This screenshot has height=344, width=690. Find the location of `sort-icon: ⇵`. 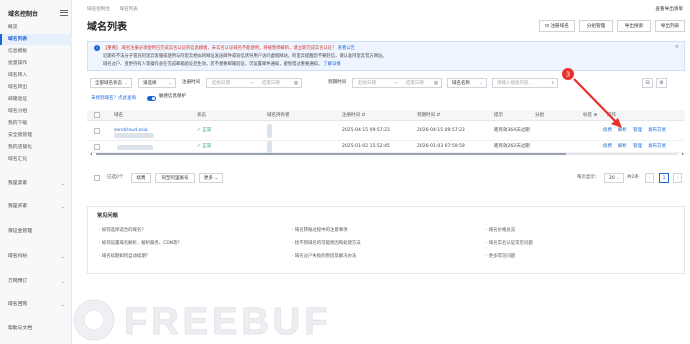

sort-icon: ⇵ is located at coordinates (438, 115).